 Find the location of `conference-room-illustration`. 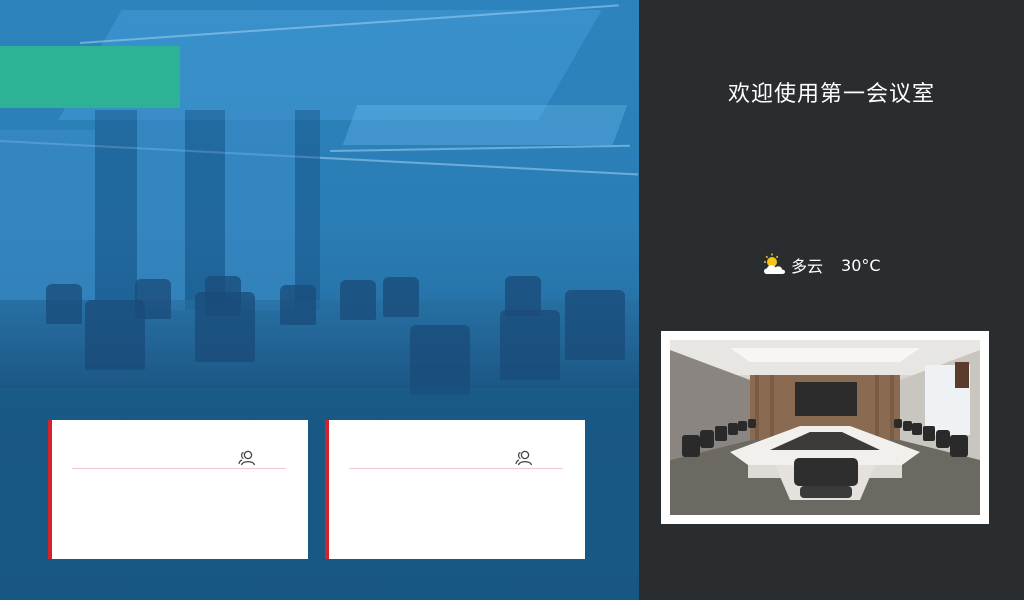

conference-room-illustration is located at coordinates (825, 427).